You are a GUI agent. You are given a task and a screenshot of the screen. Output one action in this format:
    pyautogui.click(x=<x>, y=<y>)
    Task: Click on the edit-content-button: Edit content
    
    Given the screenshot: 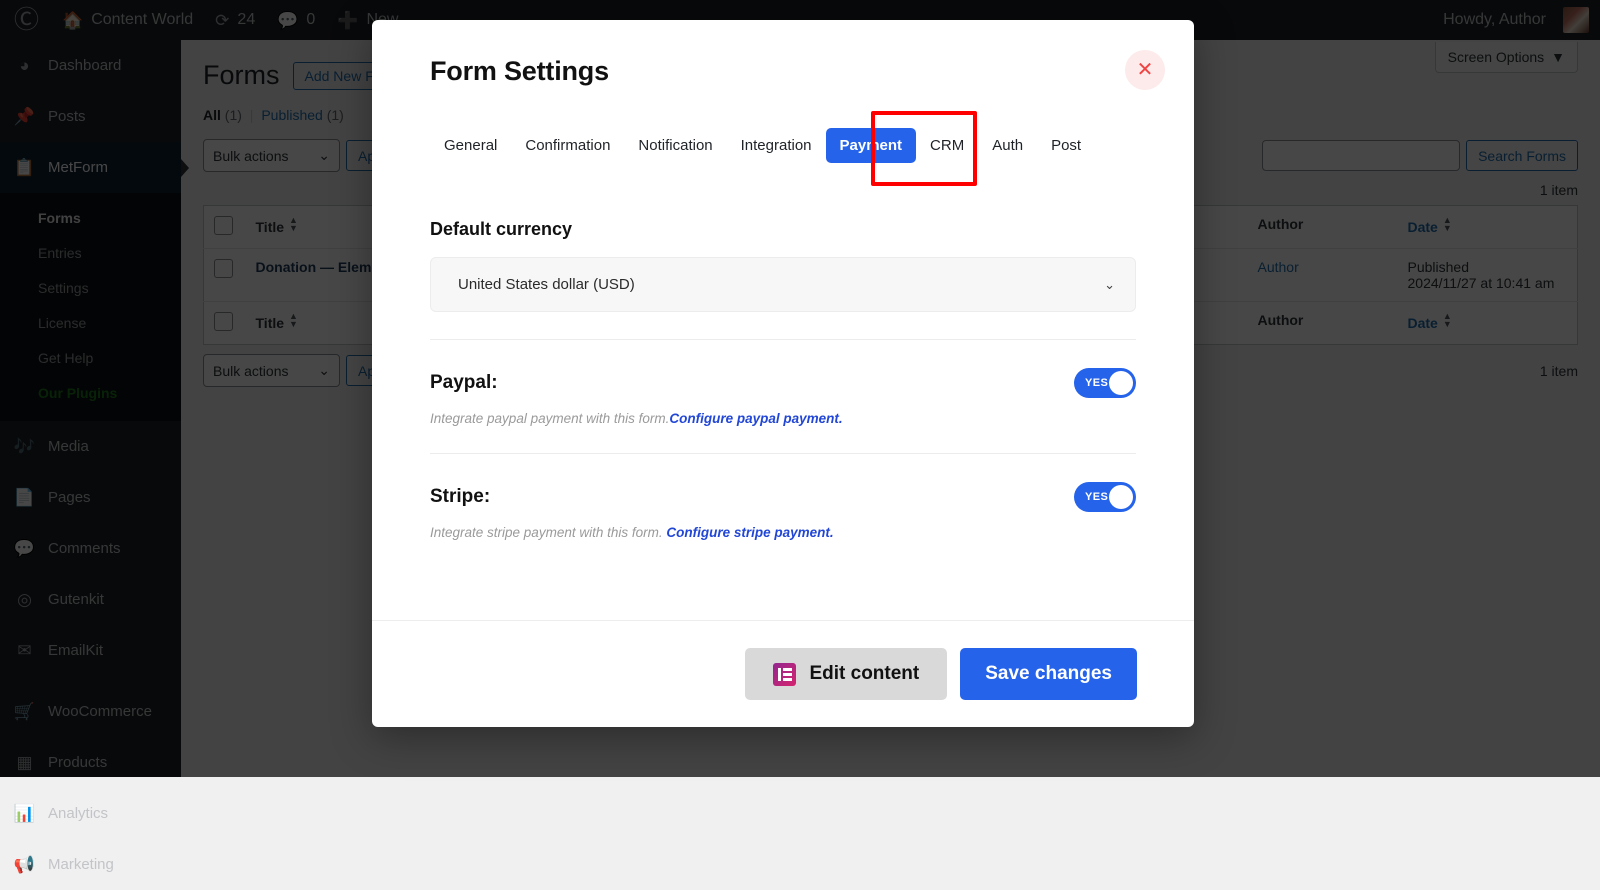 What is the action you would take?
    pyautogui.click(x=846, y=674)
    